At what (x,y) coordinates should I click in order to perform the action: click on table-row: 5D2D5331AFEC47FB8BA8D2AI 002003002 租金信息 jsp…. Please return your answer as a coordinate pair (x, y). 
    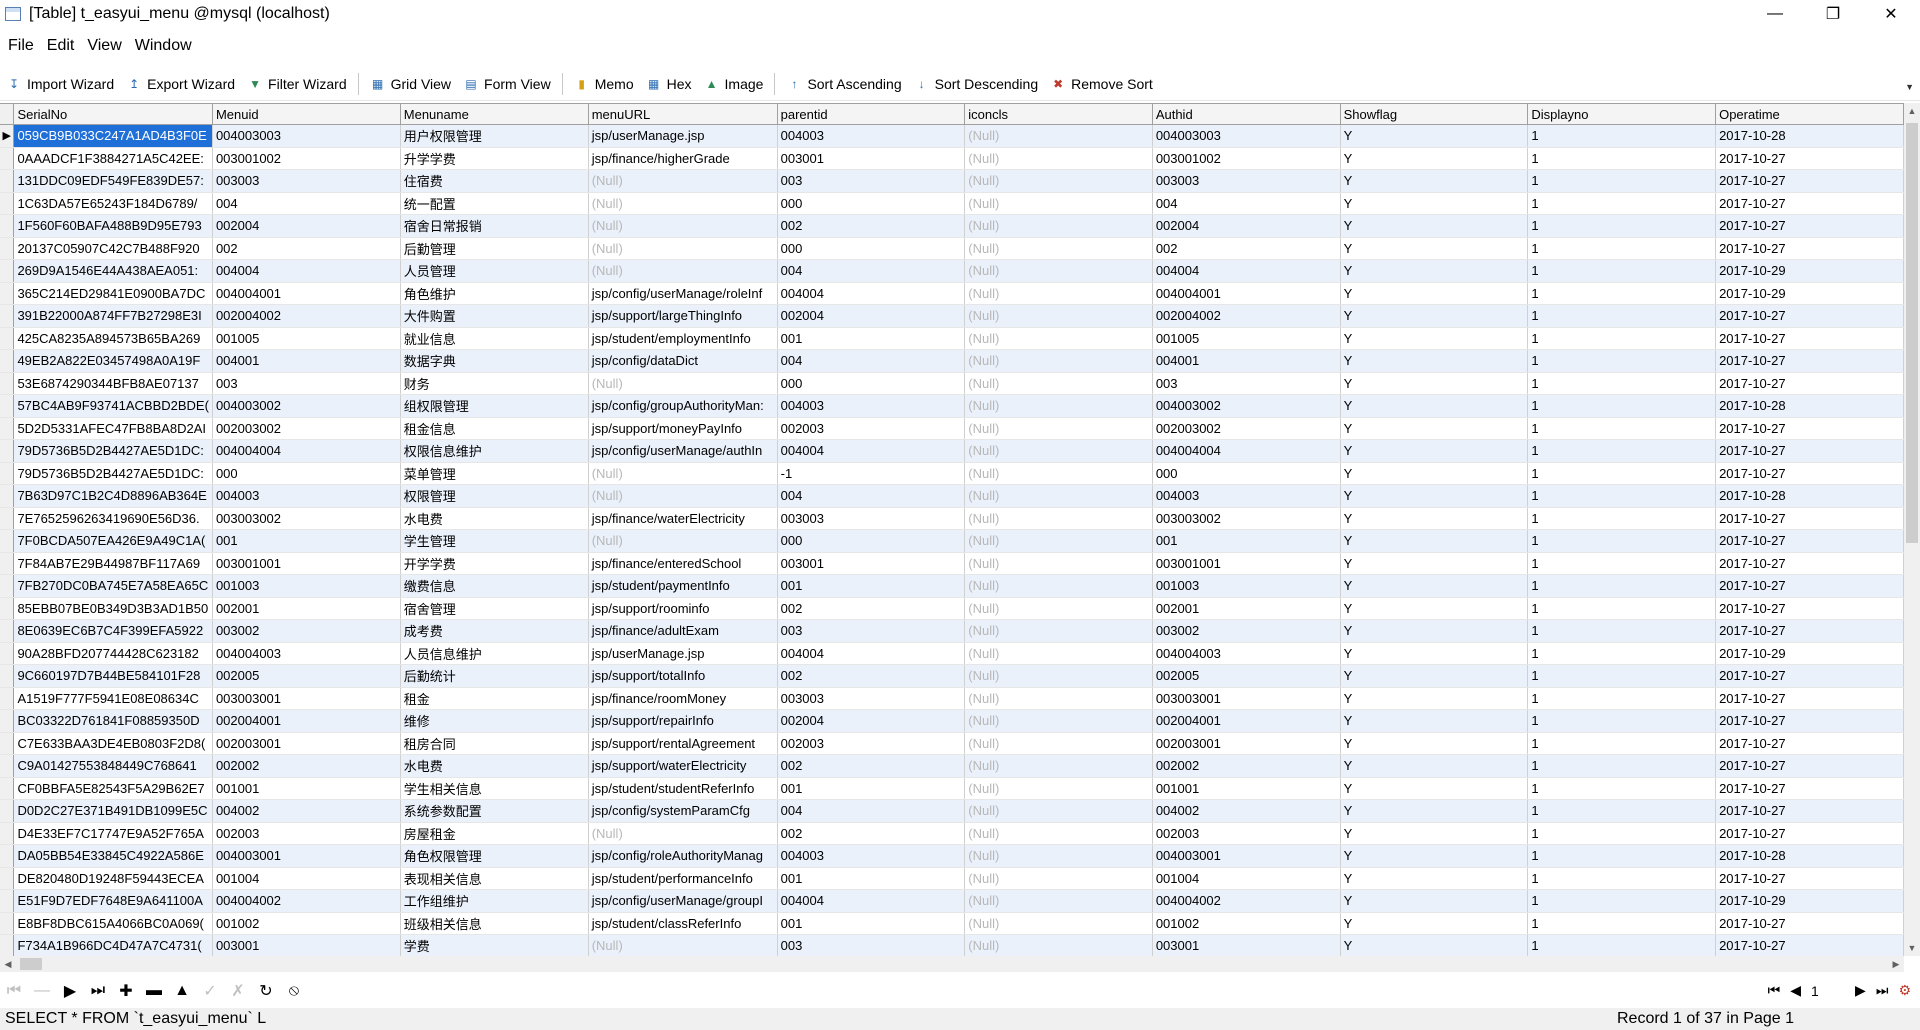
    Looking at the image, I should click on (952, 428).